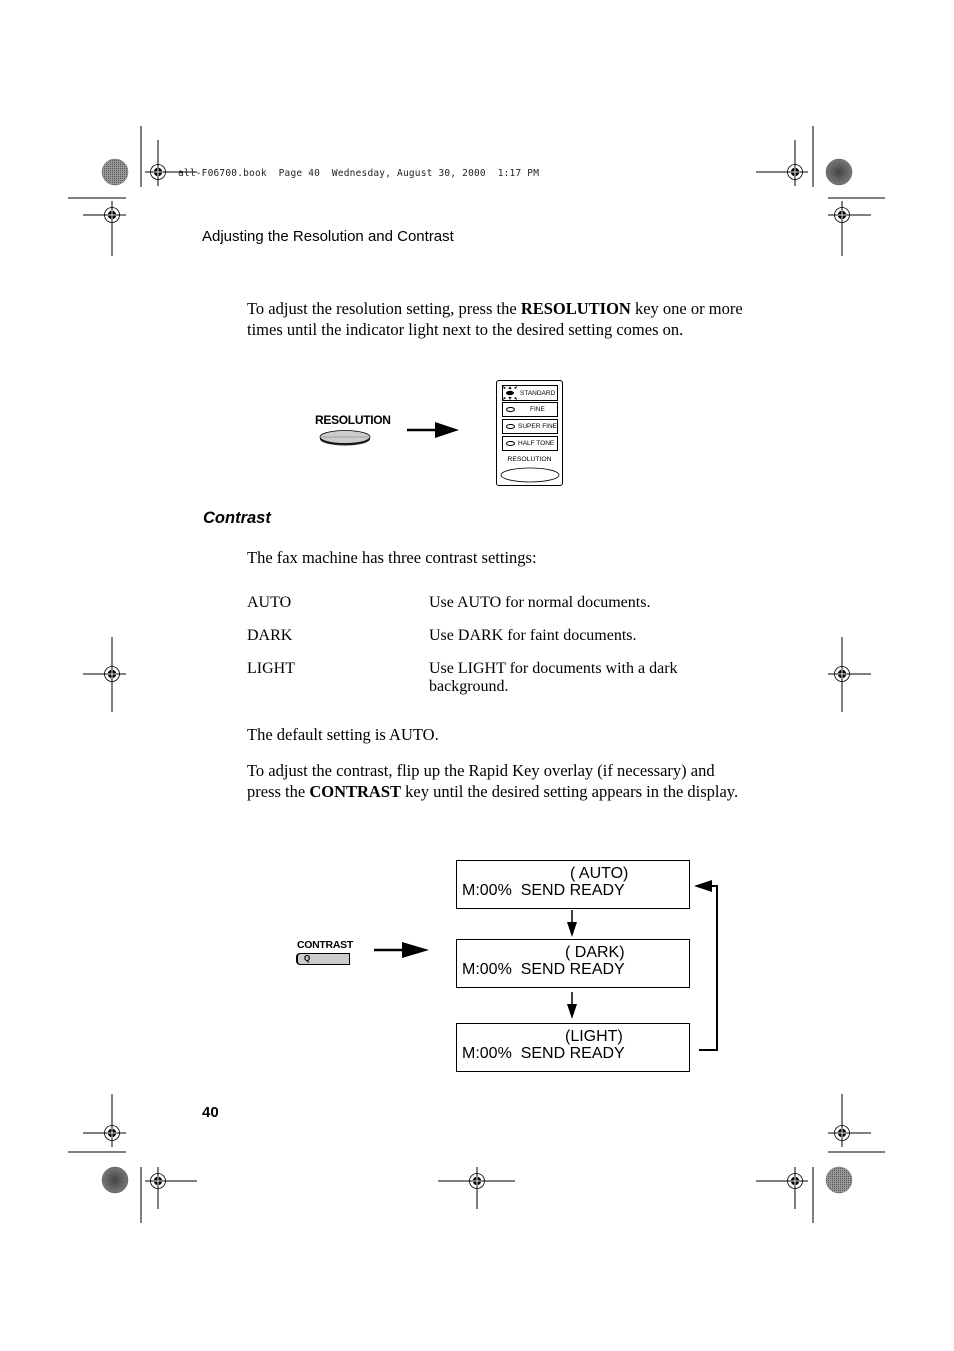 This screenshot has width=954, height=1351. I want to click on option-label: HALF TONE, so click(536, 443).